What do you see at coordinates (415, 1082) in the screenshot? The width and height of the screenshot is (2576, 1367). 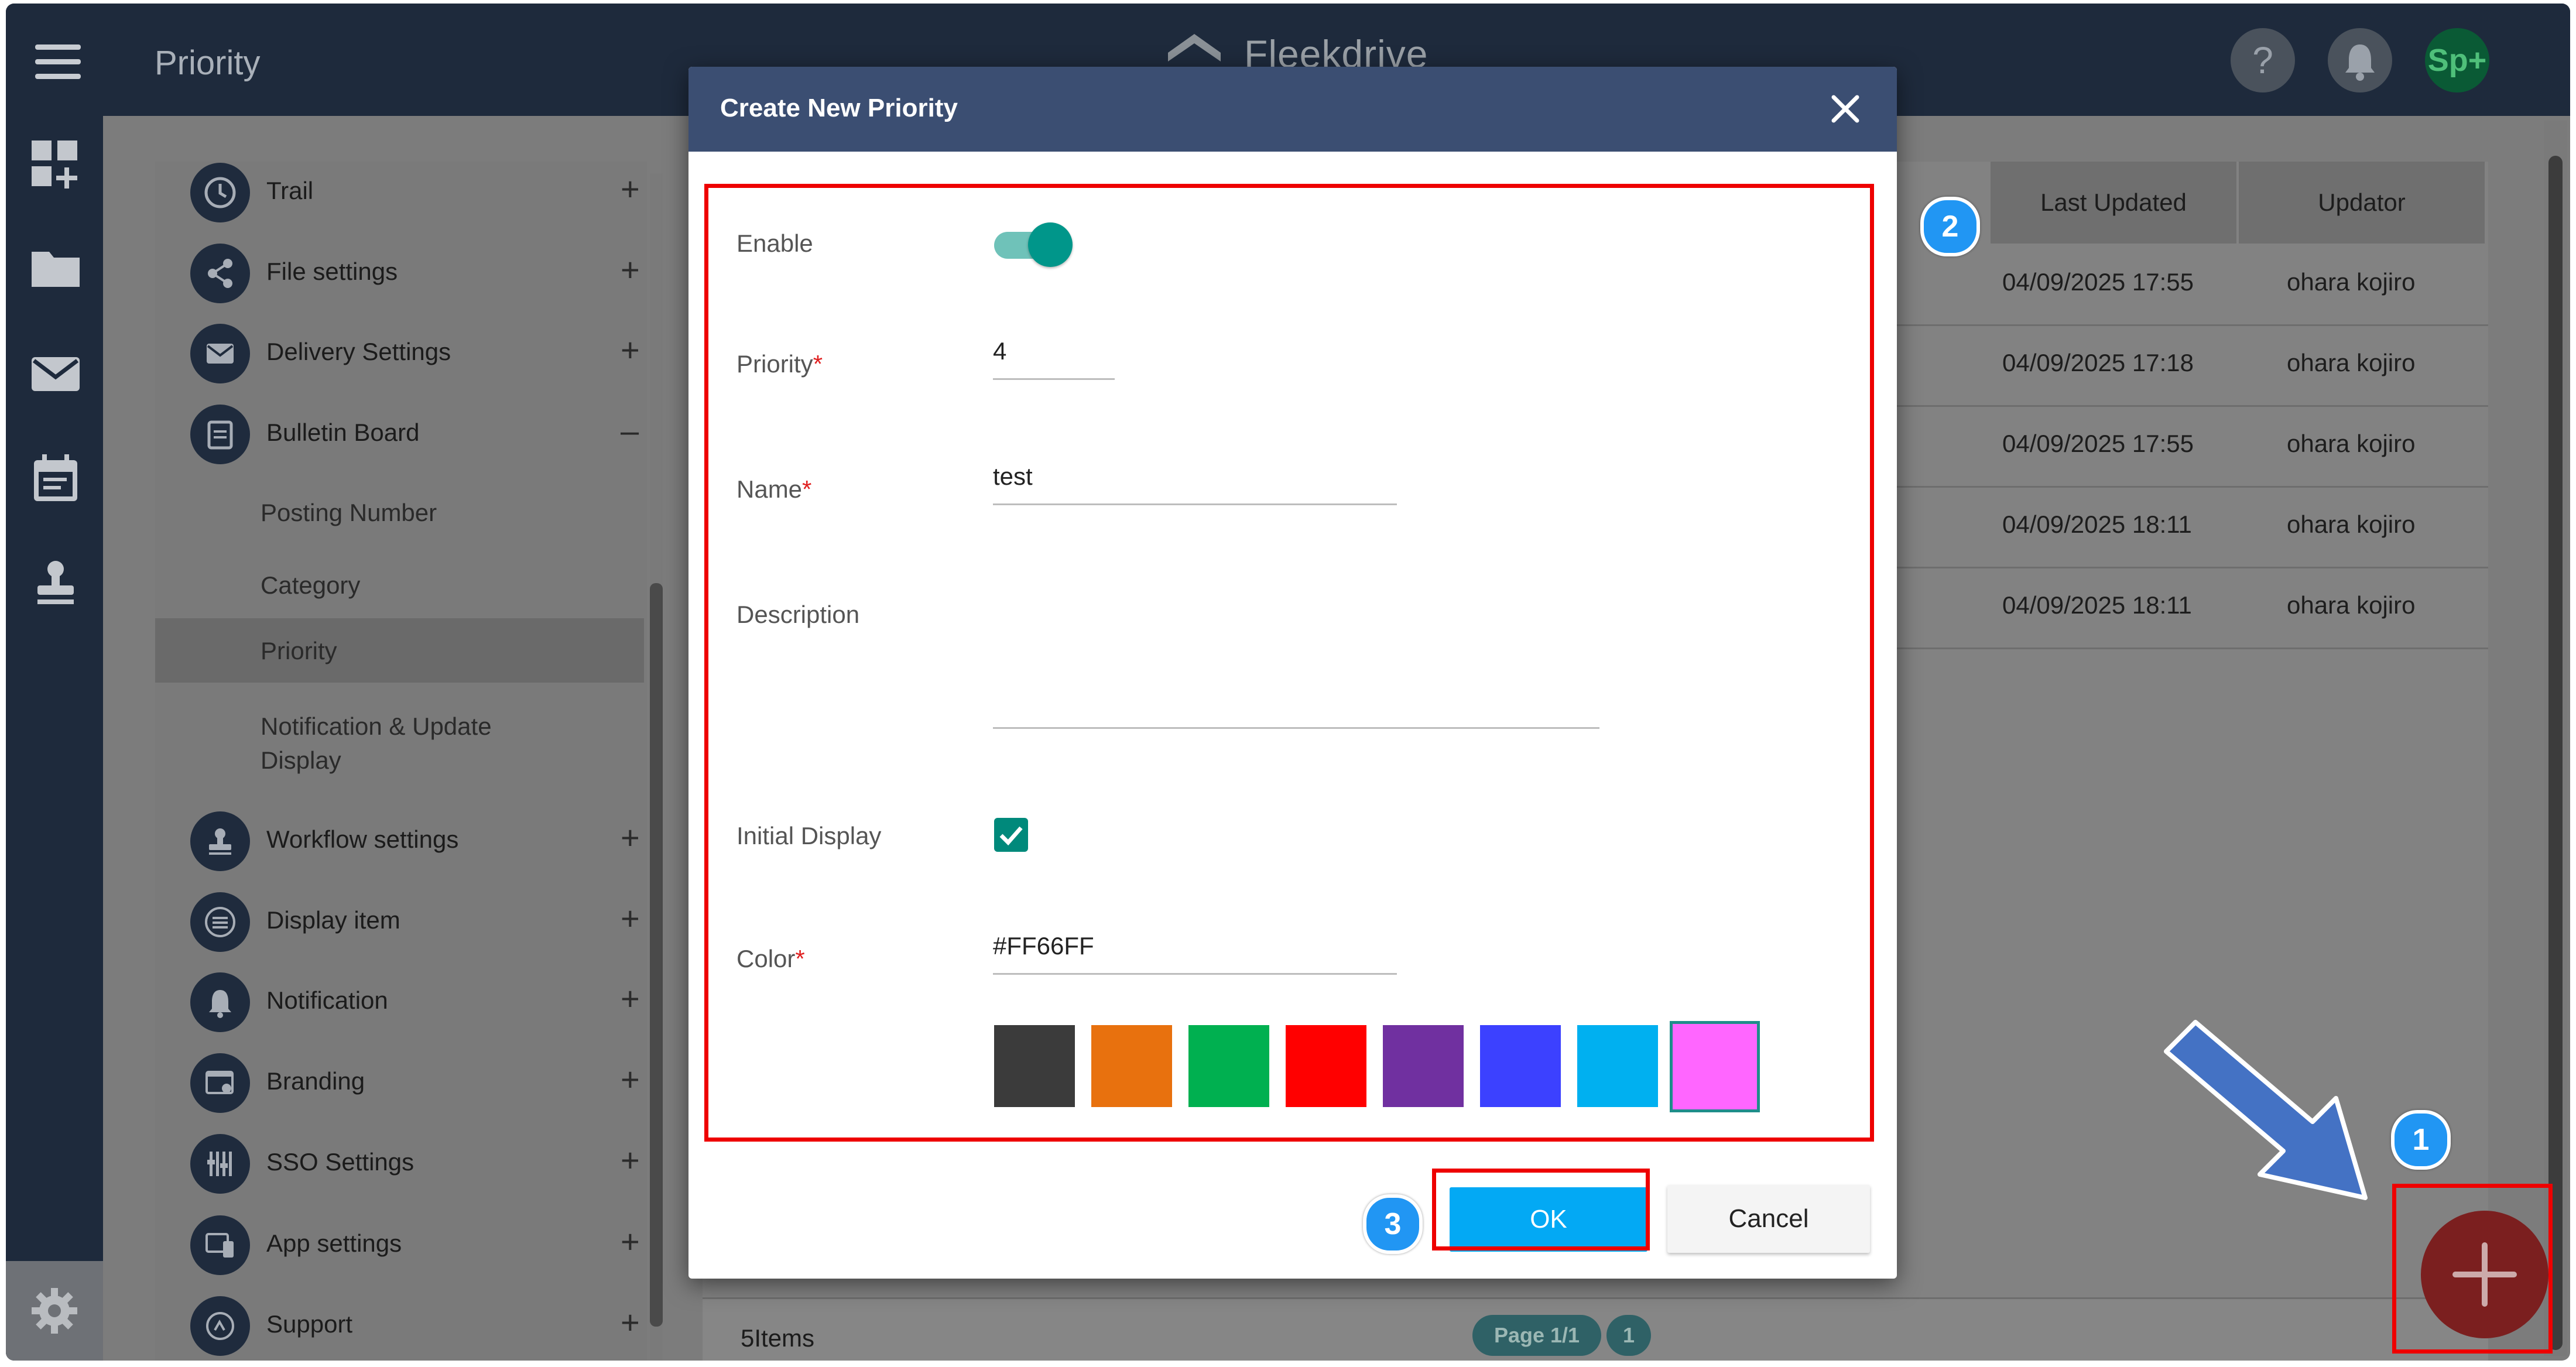 I see `menu-item-branding: Branding +` at bounding box center [415, 1082].